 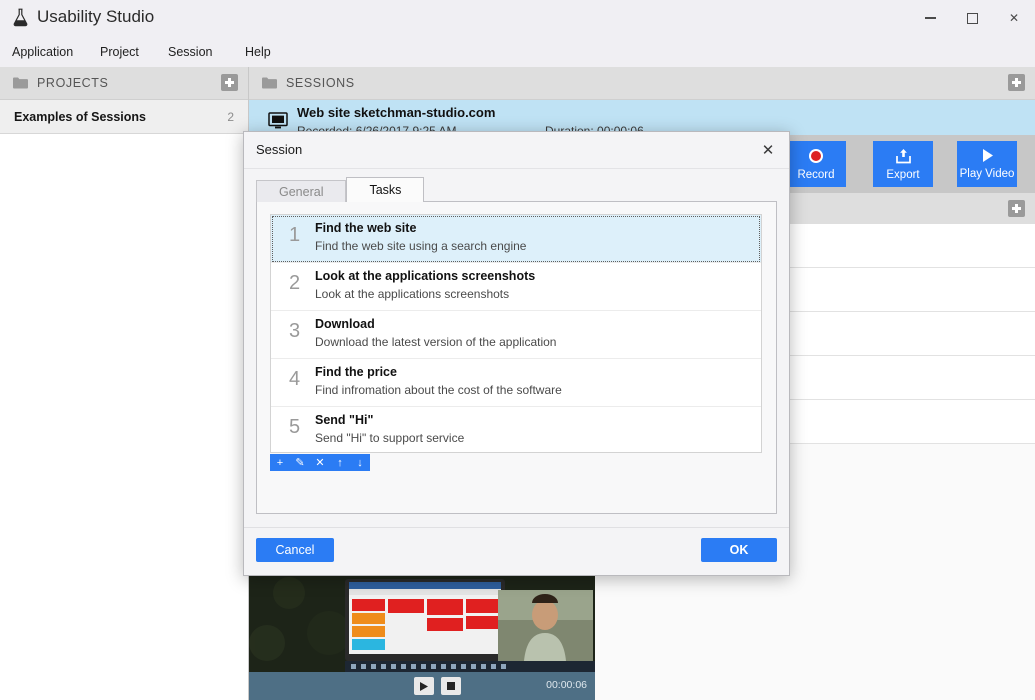 What do you see at coordinates (903, 157) in the screenshot?
I see `export-icon` at bounding box center [903, 157].